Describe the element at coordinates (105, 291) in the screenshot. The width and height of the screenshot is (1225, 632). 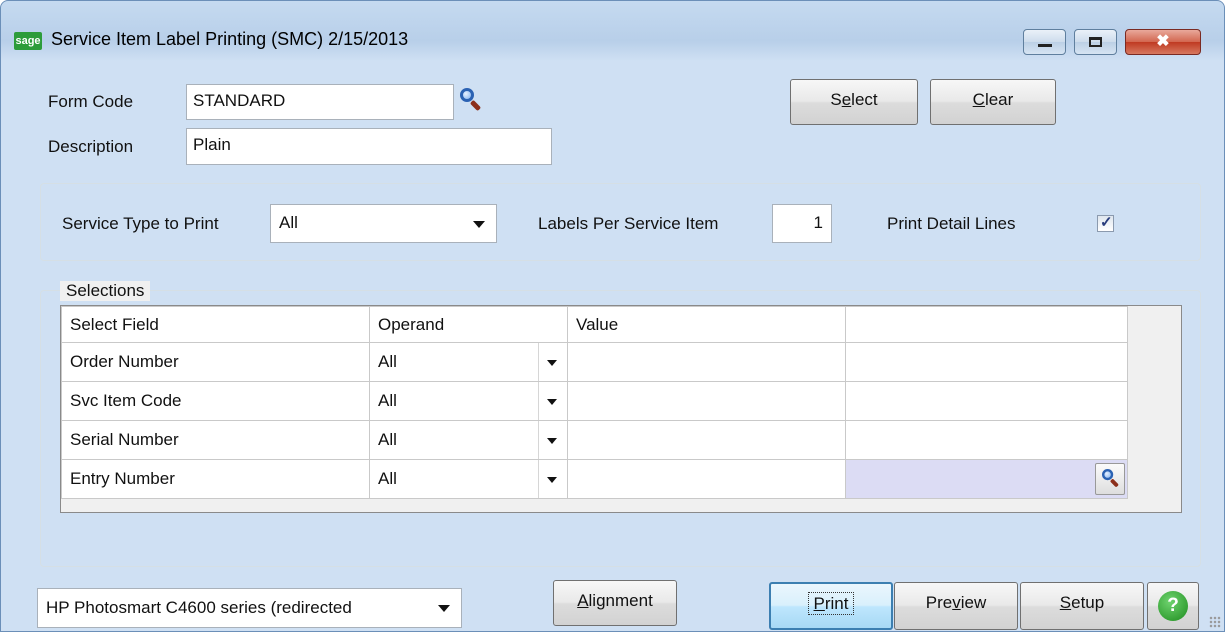
I see `selections-group-label: Selections` at that location.